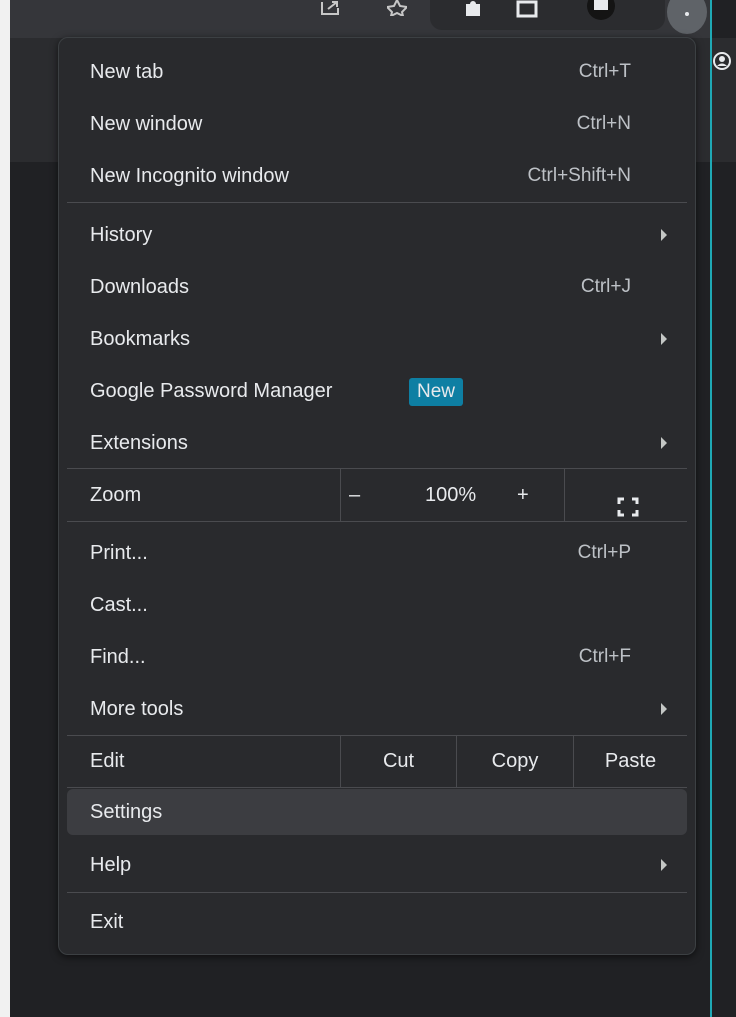  I want to click on share-icon, so click(330, 11).